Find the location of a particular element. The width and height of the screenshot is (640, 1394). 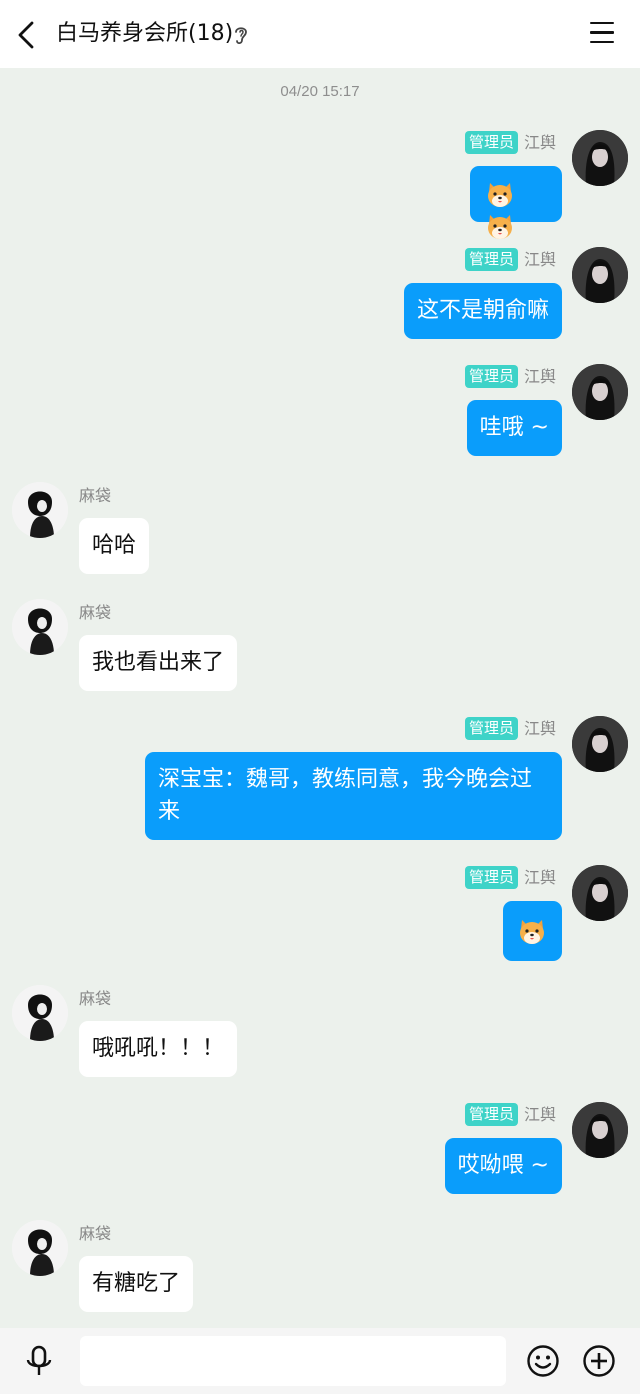

plus-icon is located at coordinates (599, 1361).